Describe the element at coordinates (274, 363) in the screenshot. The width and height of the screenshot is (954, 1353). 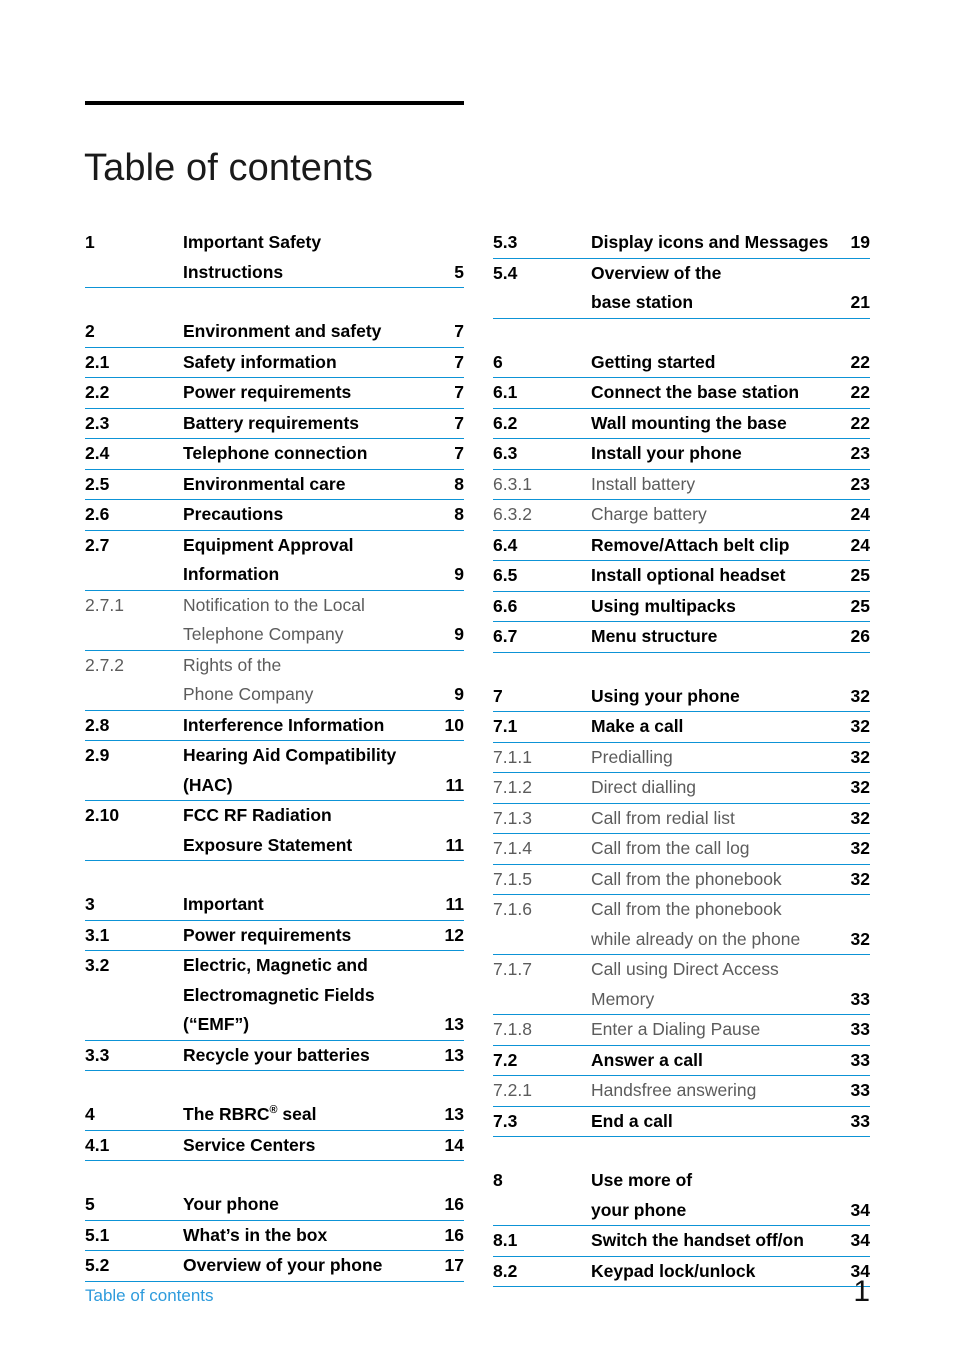
I see `toc-entry: 2.1 Safety information 7` at that location.